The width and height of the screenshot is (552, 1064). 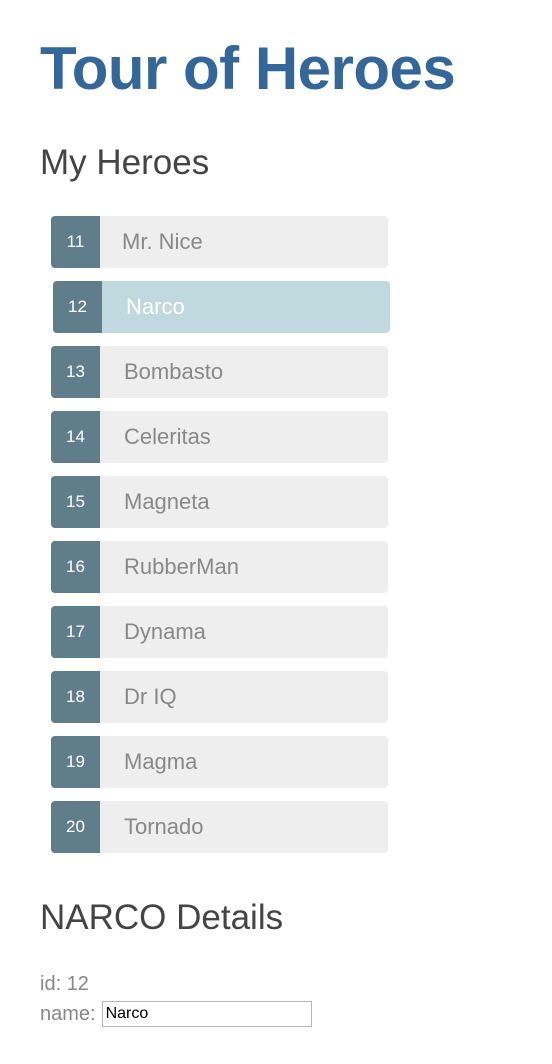 What do you see at coordinates (75, 762) in the screenshot?
I see `hero-id-badge: 19` at bounding box center [75, 762].